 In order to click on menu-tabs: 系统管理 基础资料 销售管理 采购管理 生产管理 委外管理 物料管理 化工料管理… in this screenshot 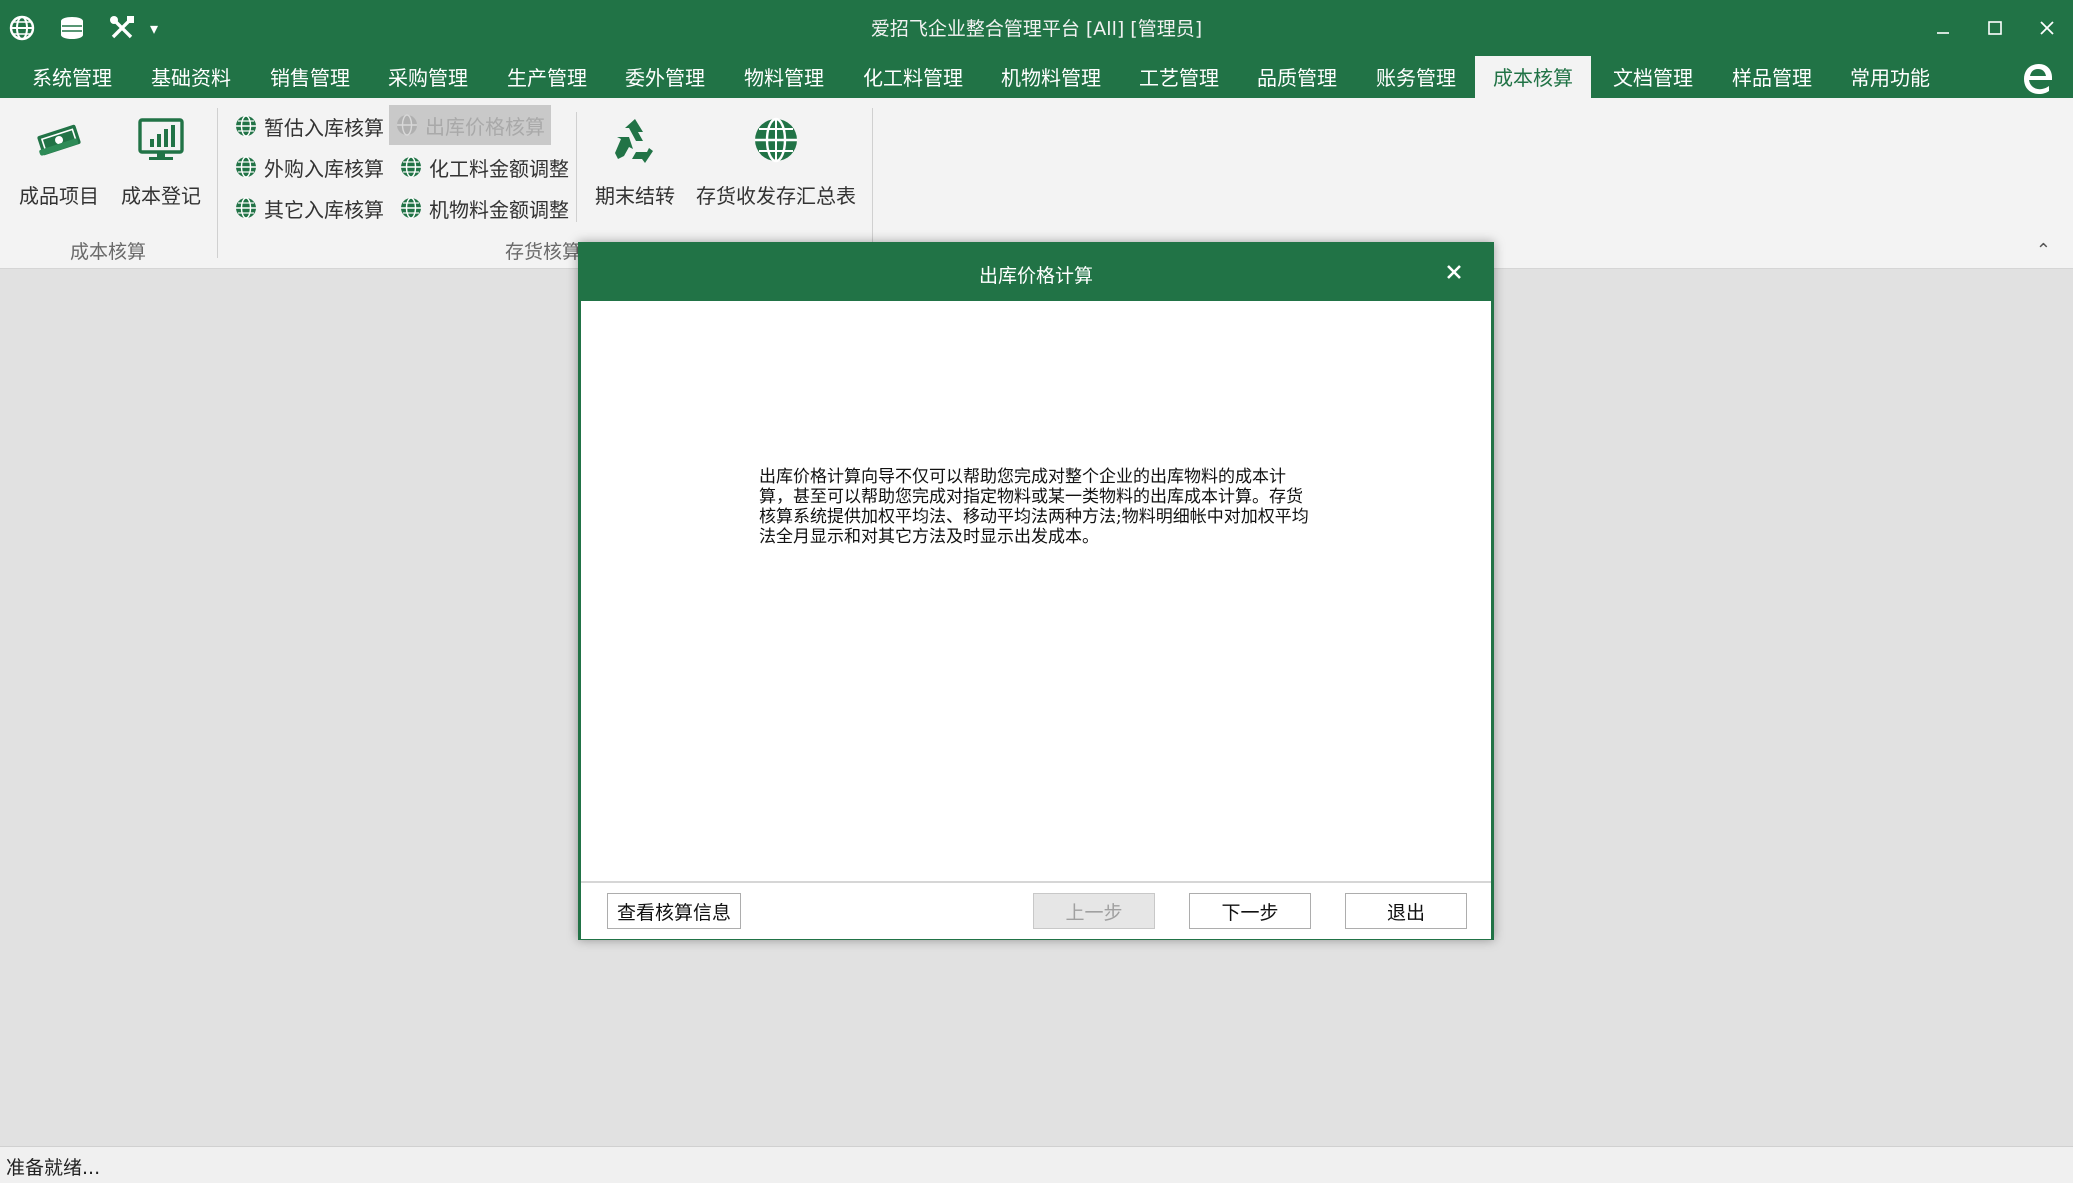, I will do `click(1036, 77)`.